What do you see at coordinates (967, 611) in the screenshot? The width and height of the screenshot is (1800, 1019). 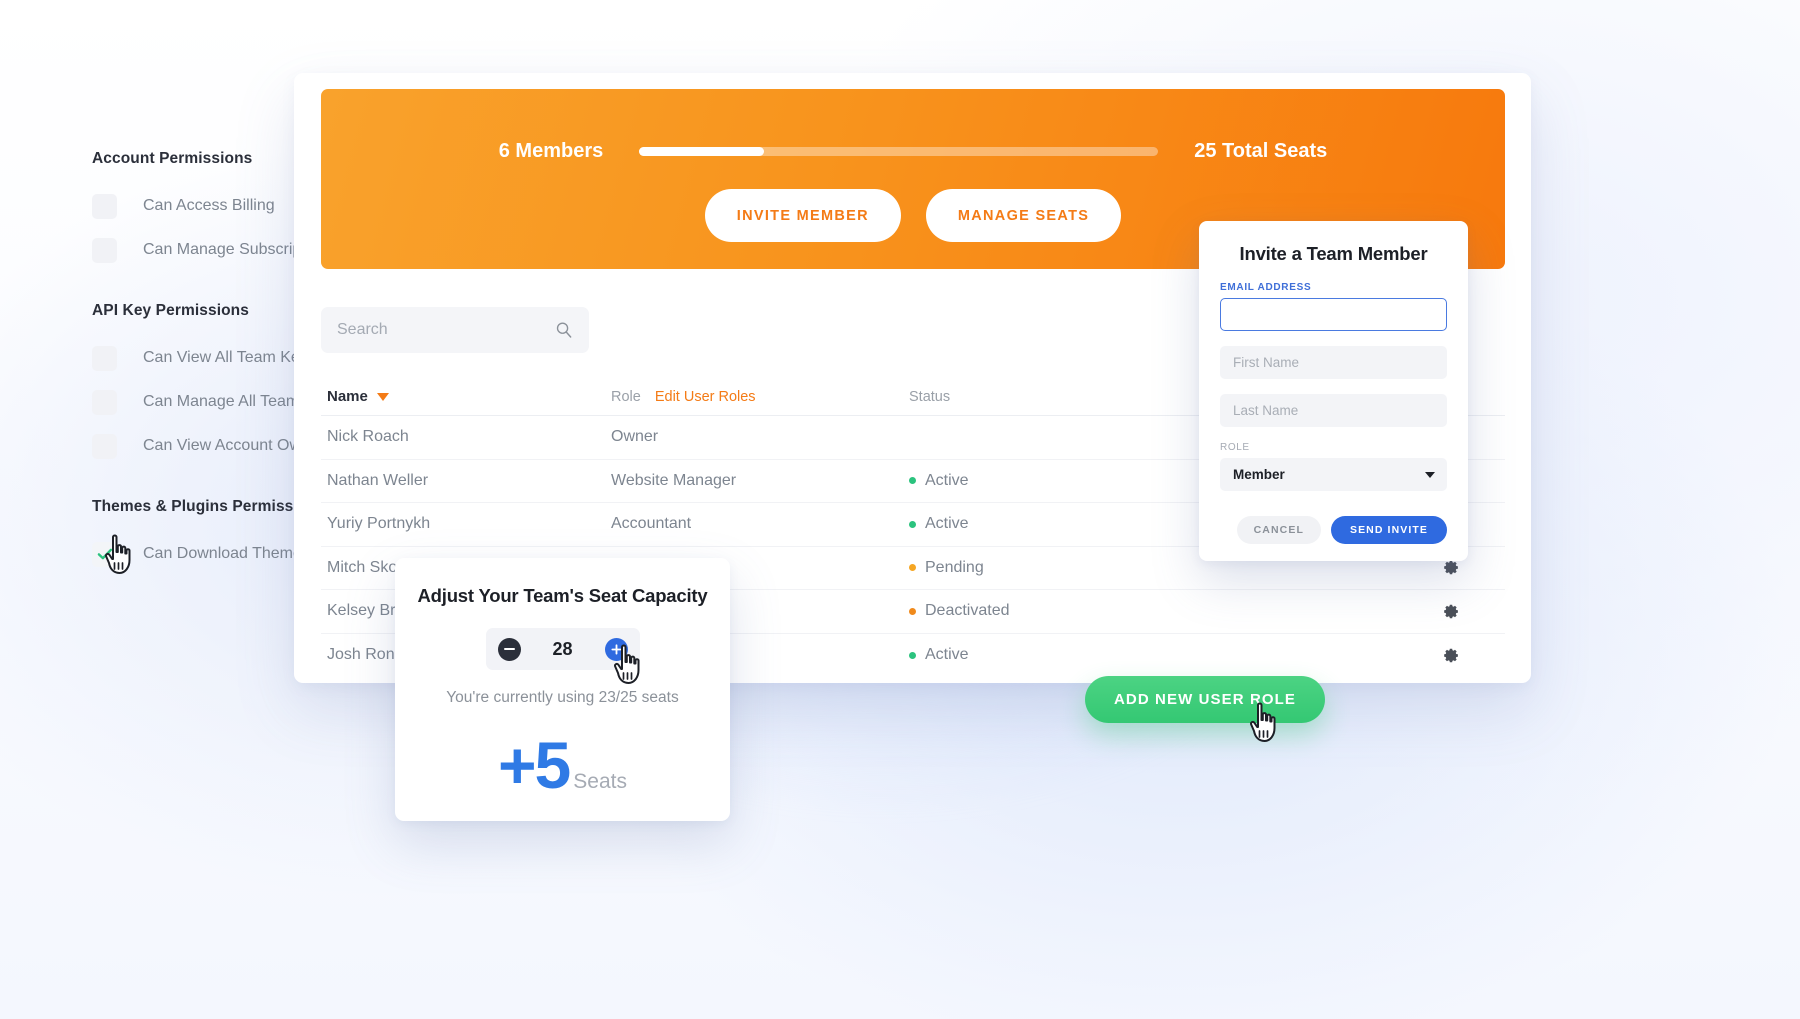 I see `status-label: Deactivated` at bounding box center [967, 611].